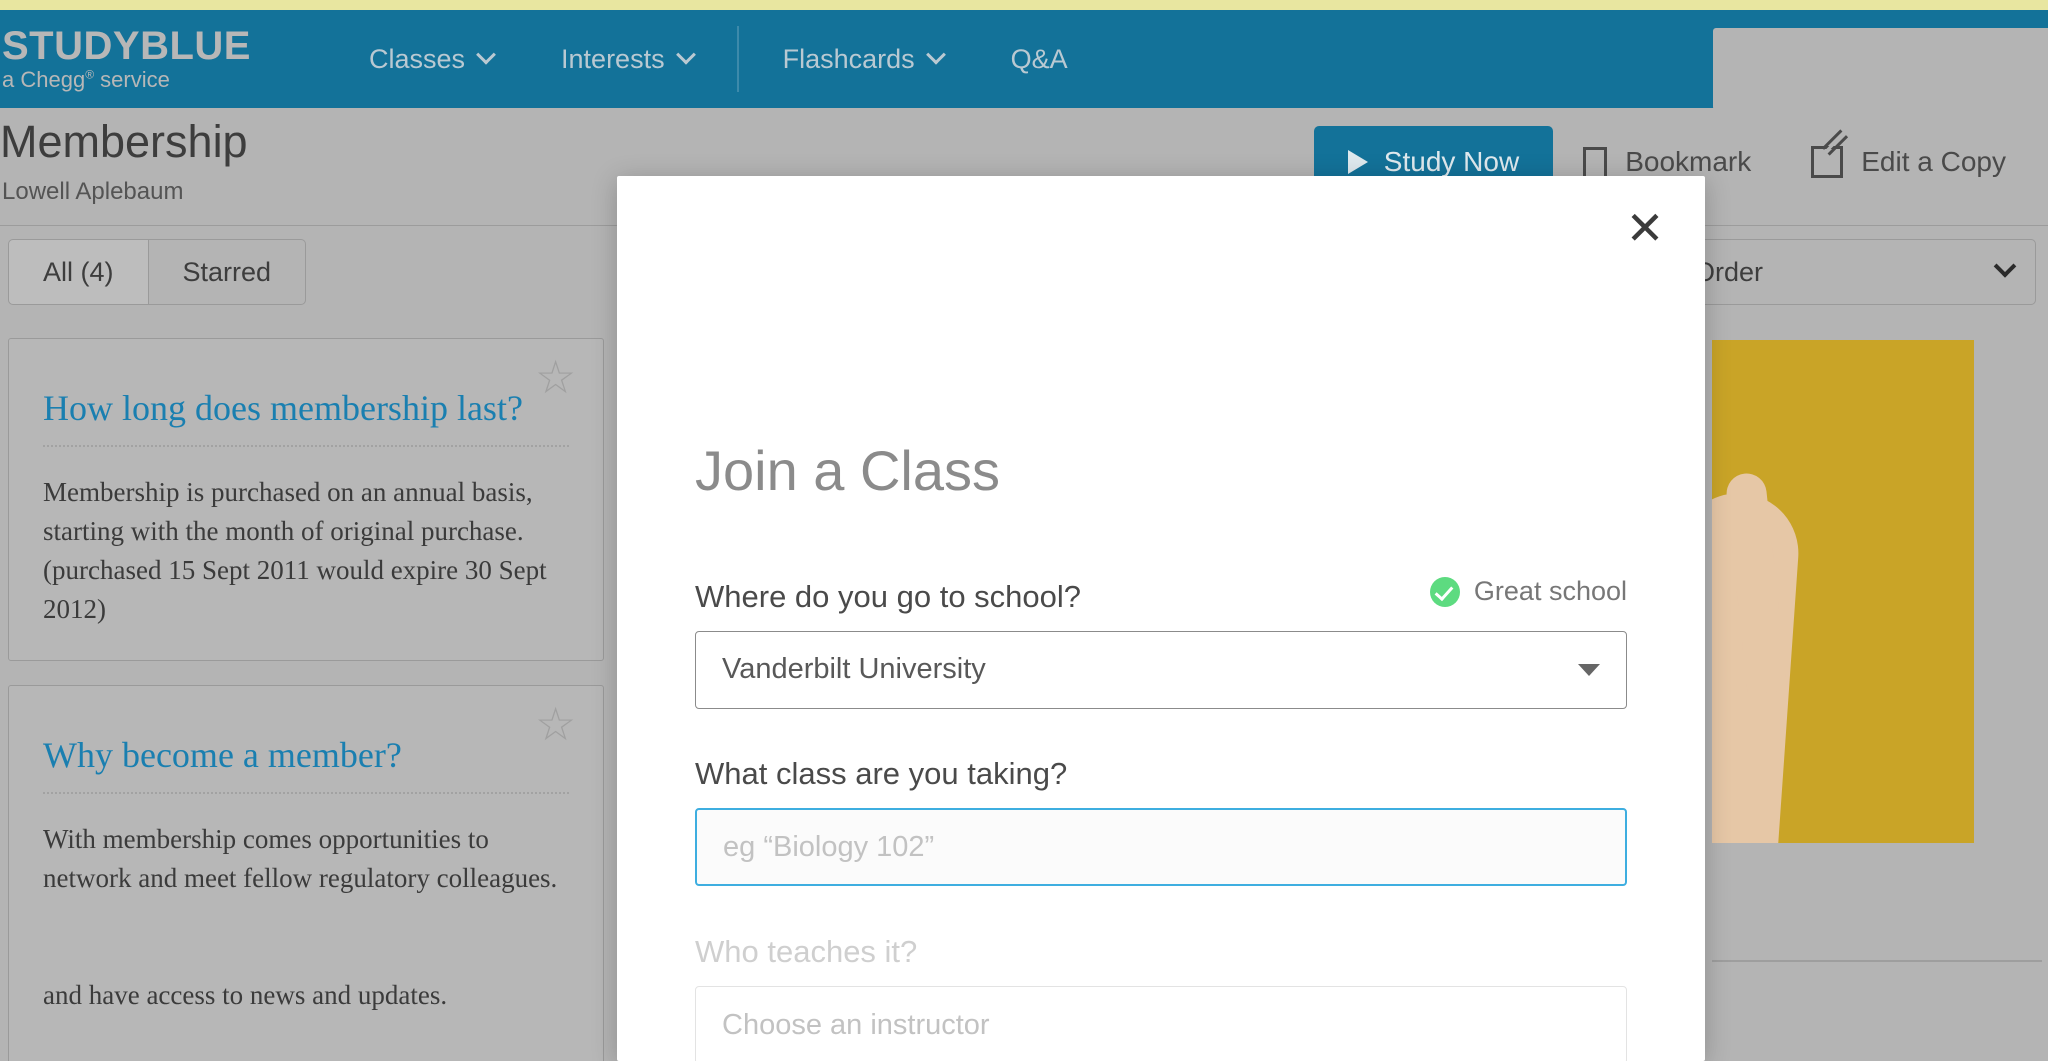 The height and width of the screenshot is (1061, 2048). What do you see at coordinates (848, 470) in the screenshot?
I see `modal-title: Join a Class` at bounding box center [848, 470].